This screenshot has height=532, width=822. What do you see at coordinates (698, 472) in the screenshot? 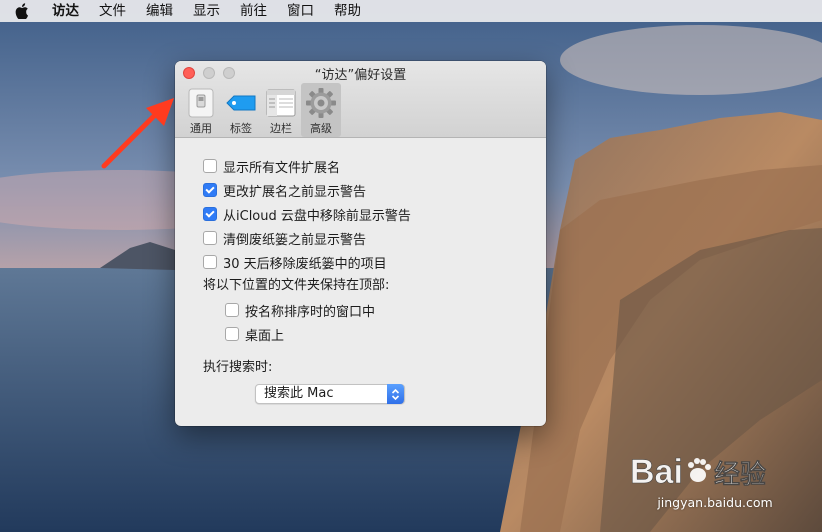
I see `baidu-jingyan-logo: Bai 经验` at bounding box center [698, 472].